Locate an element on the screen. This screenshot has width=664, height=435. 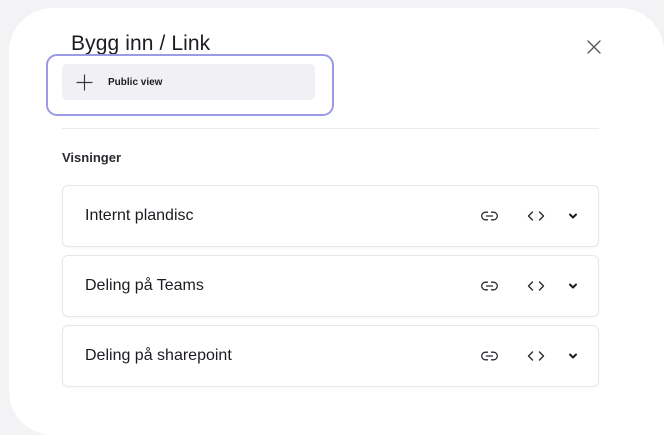
dialog-title: Bygg inn / Link is located at coordinates (141, 43).